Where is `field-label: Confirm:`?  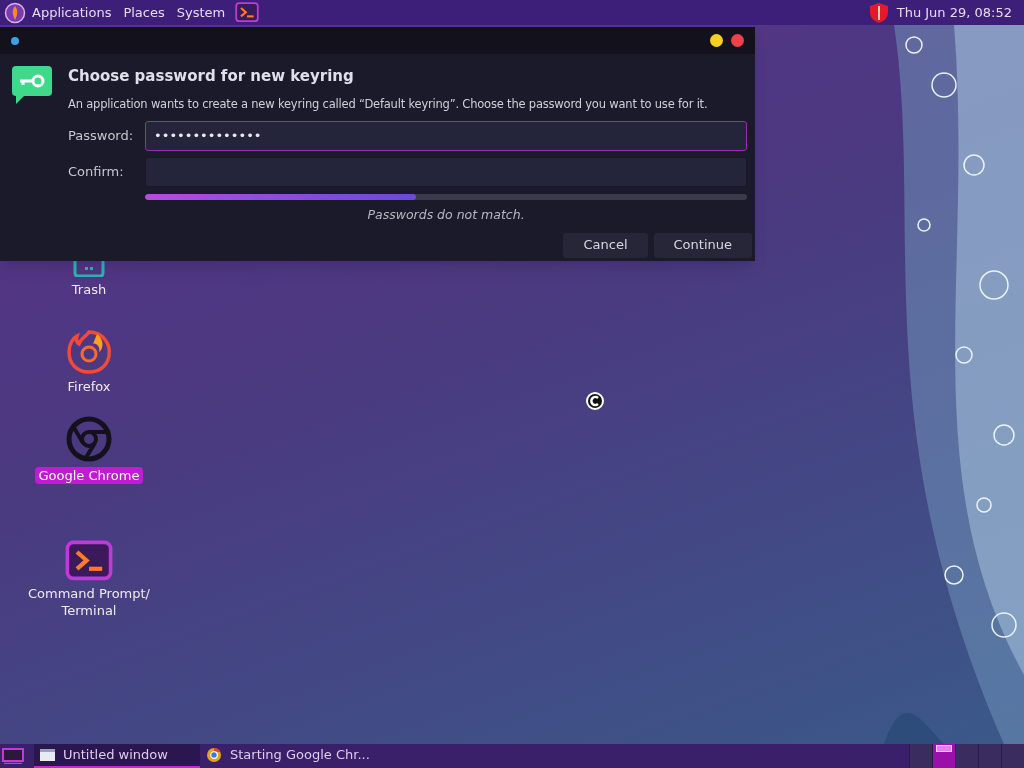 field-label: Confirm: is located at coordinates (96, 172).